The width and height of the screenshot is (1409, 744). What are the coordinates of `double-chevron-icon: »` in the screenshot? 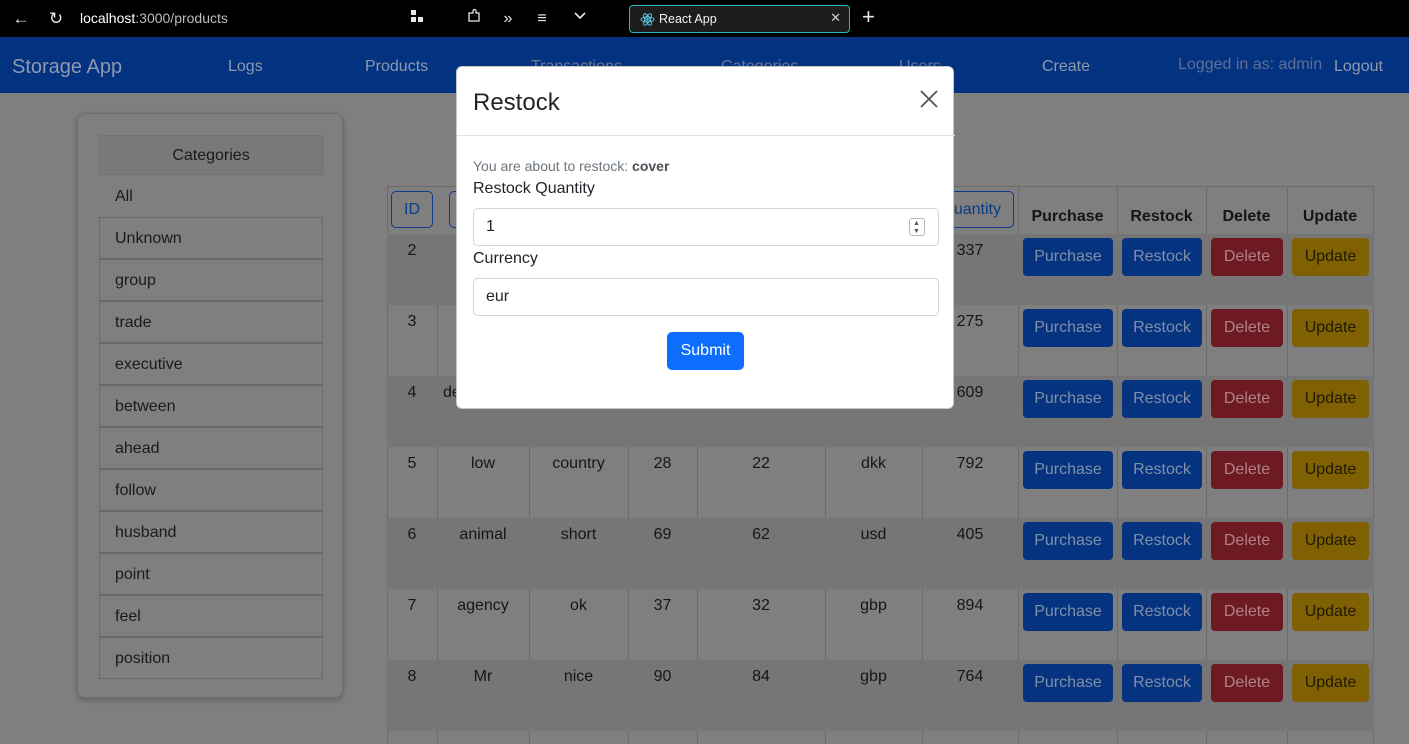 It's located at (508, 19).